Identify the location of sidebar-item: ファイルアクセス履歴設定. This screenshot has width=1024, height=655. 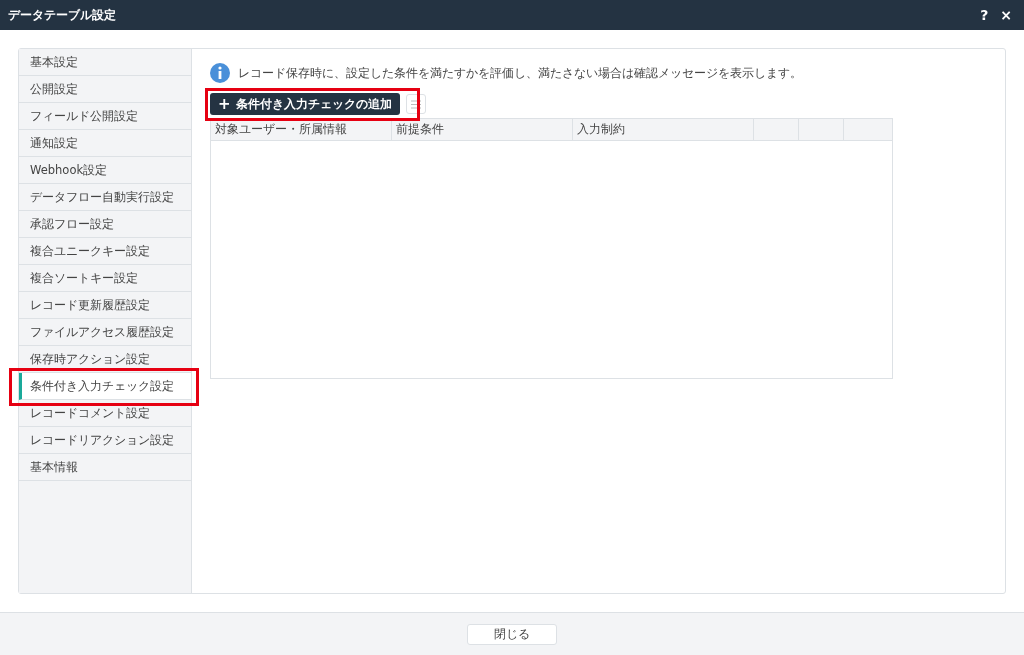
(105, 332).